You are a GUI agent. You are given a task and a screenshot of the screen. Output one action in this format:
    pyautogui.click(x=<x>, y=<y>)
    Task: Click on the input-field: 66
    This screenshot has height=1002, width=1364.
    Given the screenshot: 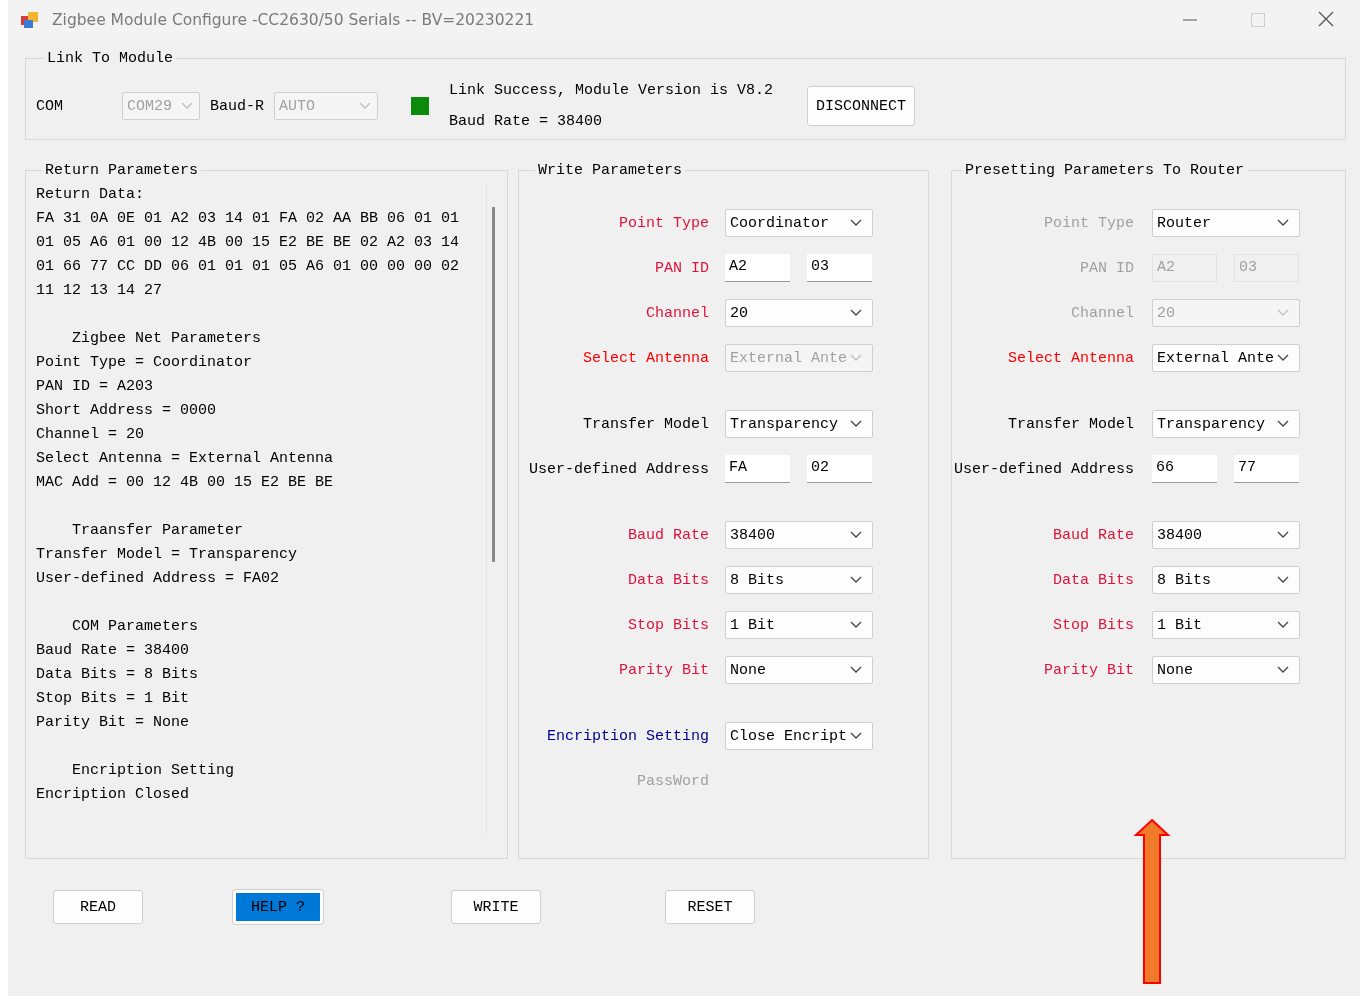 What is the action you would take?
    pyautogui.click(x=1184, y=469)
    